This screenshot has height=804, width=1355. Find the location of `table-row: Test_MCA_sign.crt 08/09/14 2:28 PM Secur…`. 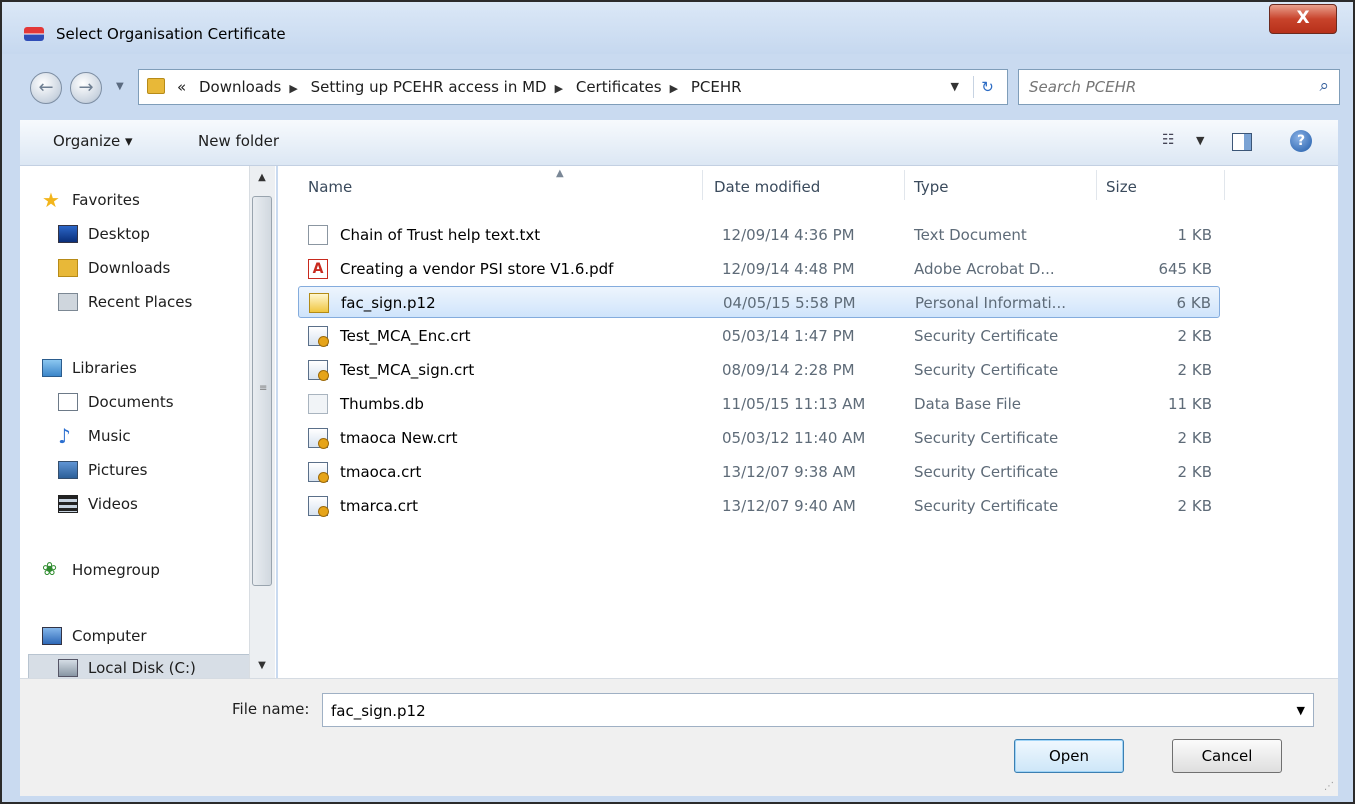

table-row: Test_MCA_sign.crt 08/09/14 2:28 PM Secur… is located at coordinates (759, 370).